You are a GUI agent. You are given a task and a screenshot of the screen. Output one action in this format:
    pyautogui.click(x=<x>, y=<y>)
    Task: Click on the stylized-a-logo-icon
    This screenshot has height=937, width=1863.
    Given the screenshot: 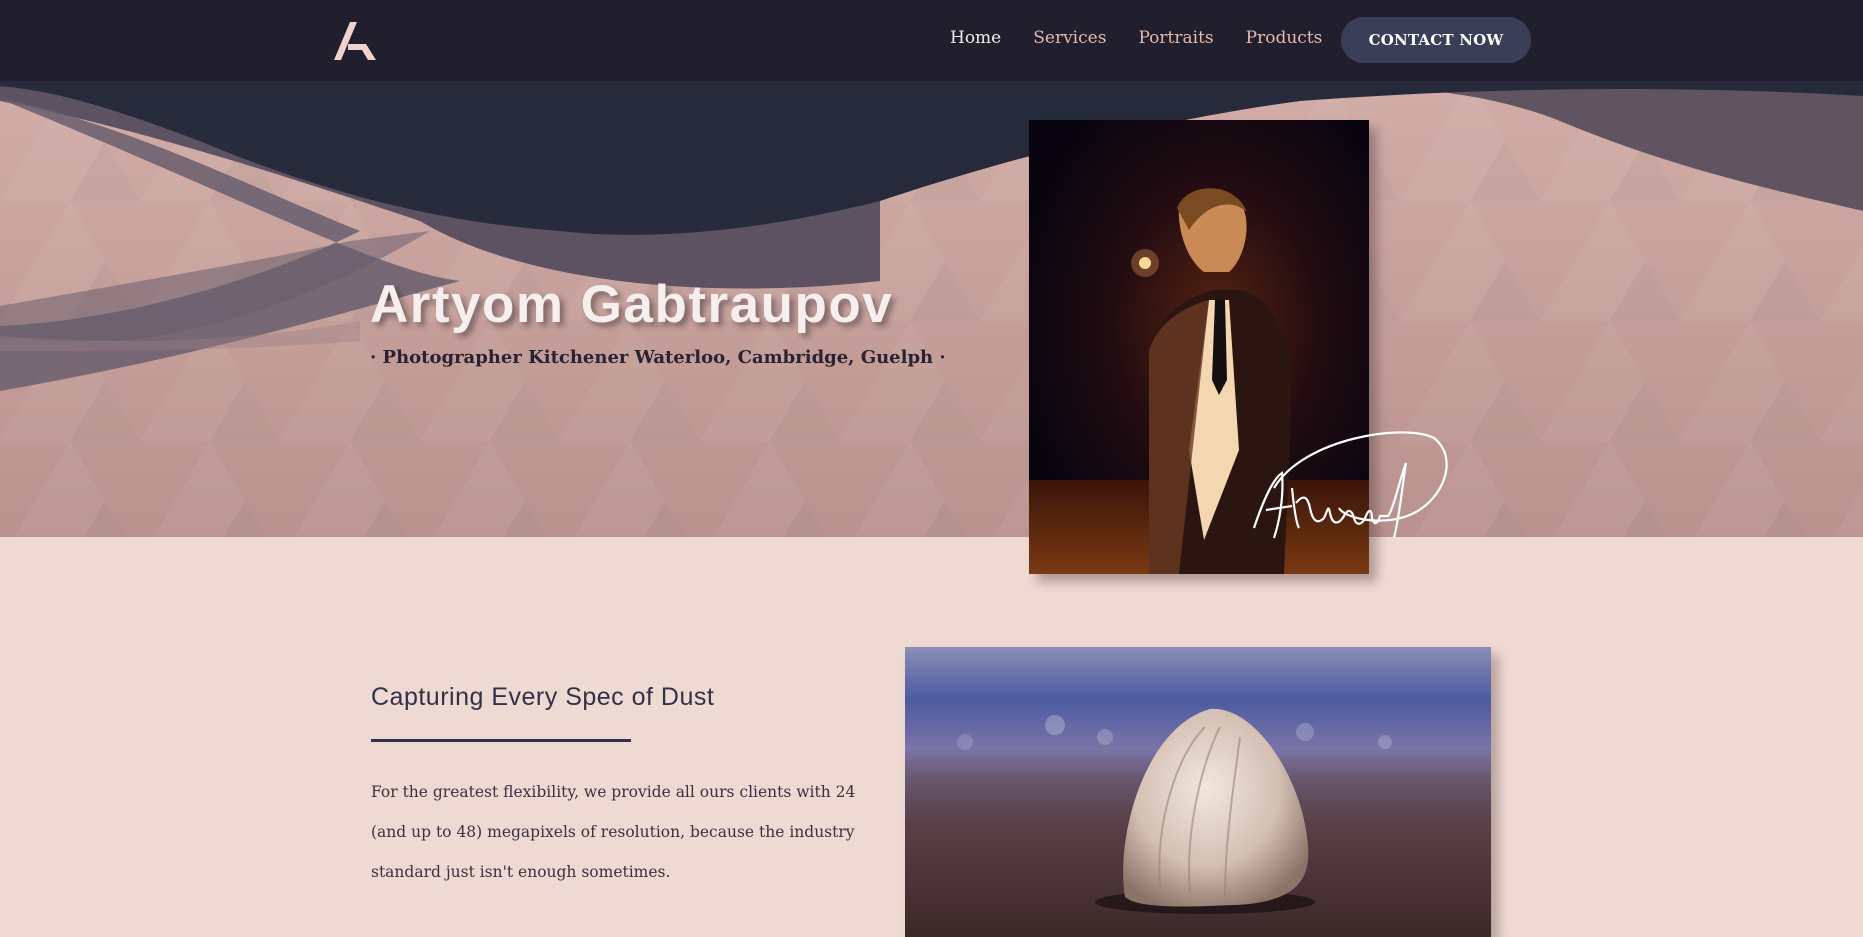 What is the action you would take?
    pyautogui.click(x=354, y=40)
    